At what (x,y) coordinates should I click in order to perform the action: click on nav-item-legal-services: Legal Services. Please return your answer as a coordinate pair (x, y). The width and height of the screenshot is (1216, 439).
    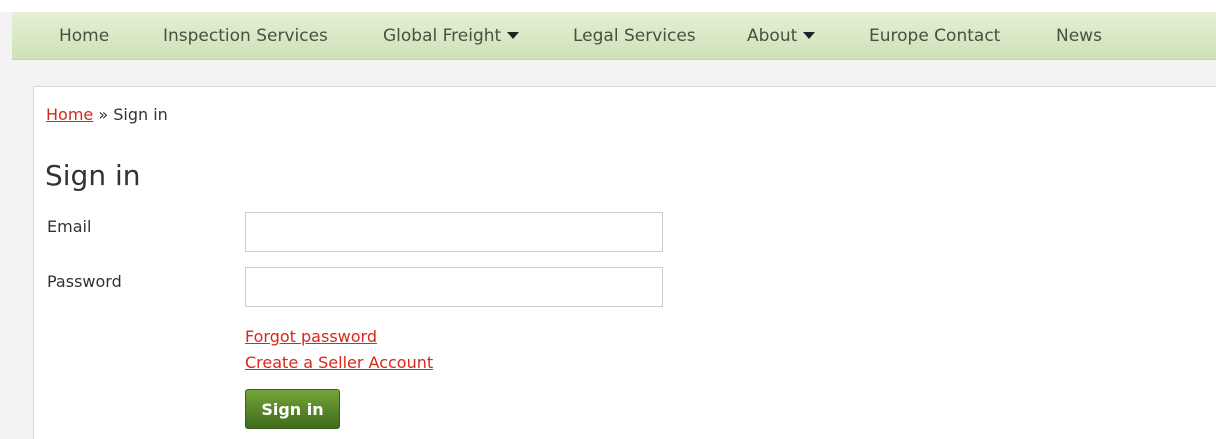
    Looking at the image, I should click on (634, 36).